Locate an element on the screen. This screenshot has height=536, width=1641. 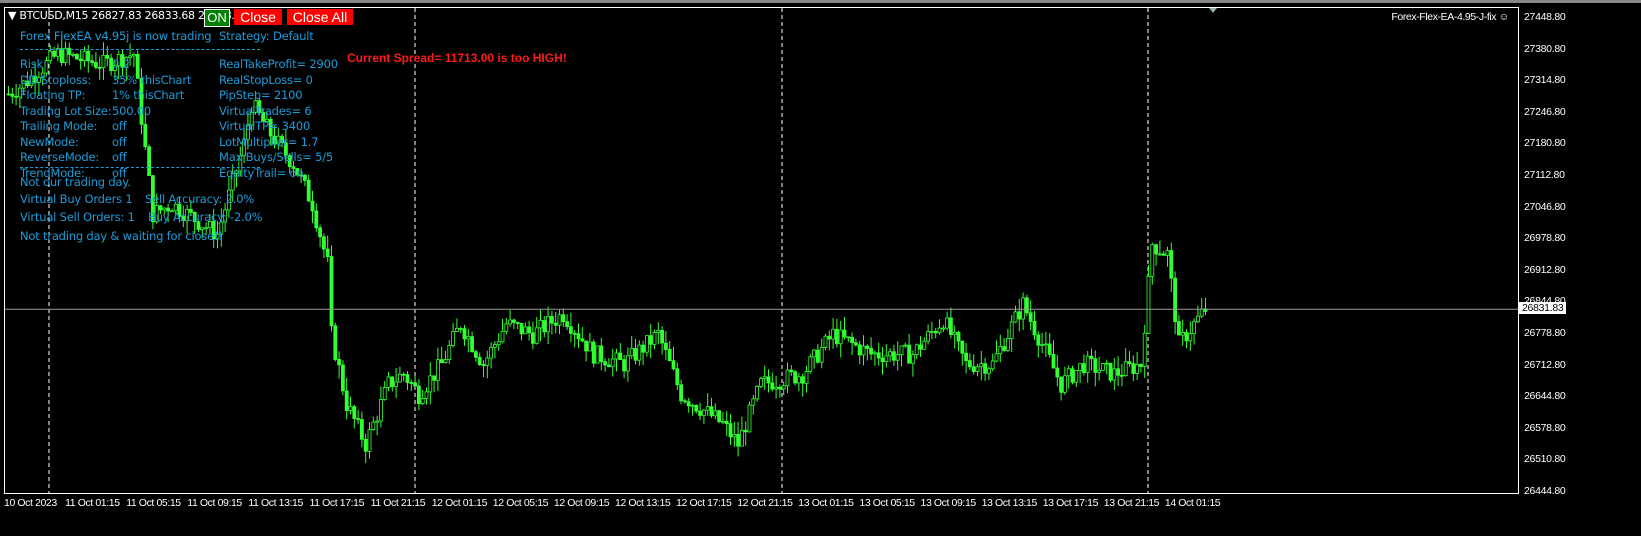
status-text: Not our trading day. is located at coordinates (75, 182).